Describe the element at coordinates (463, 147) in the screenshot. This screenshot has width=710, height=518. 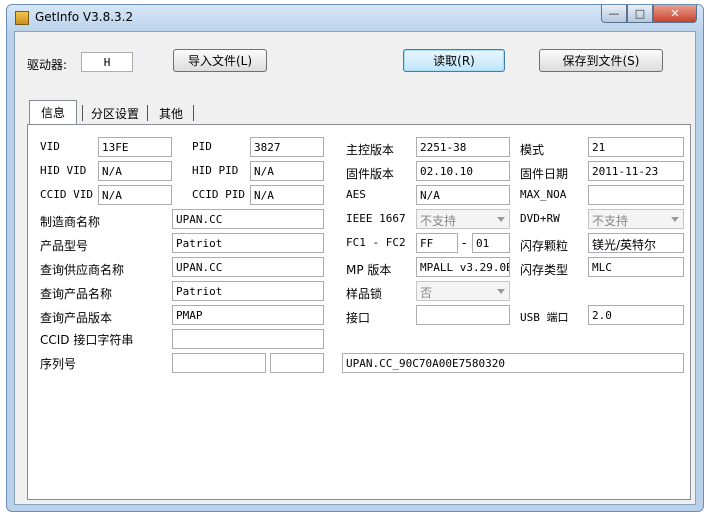
I see `controller-version-field: 2251-38` at that location.